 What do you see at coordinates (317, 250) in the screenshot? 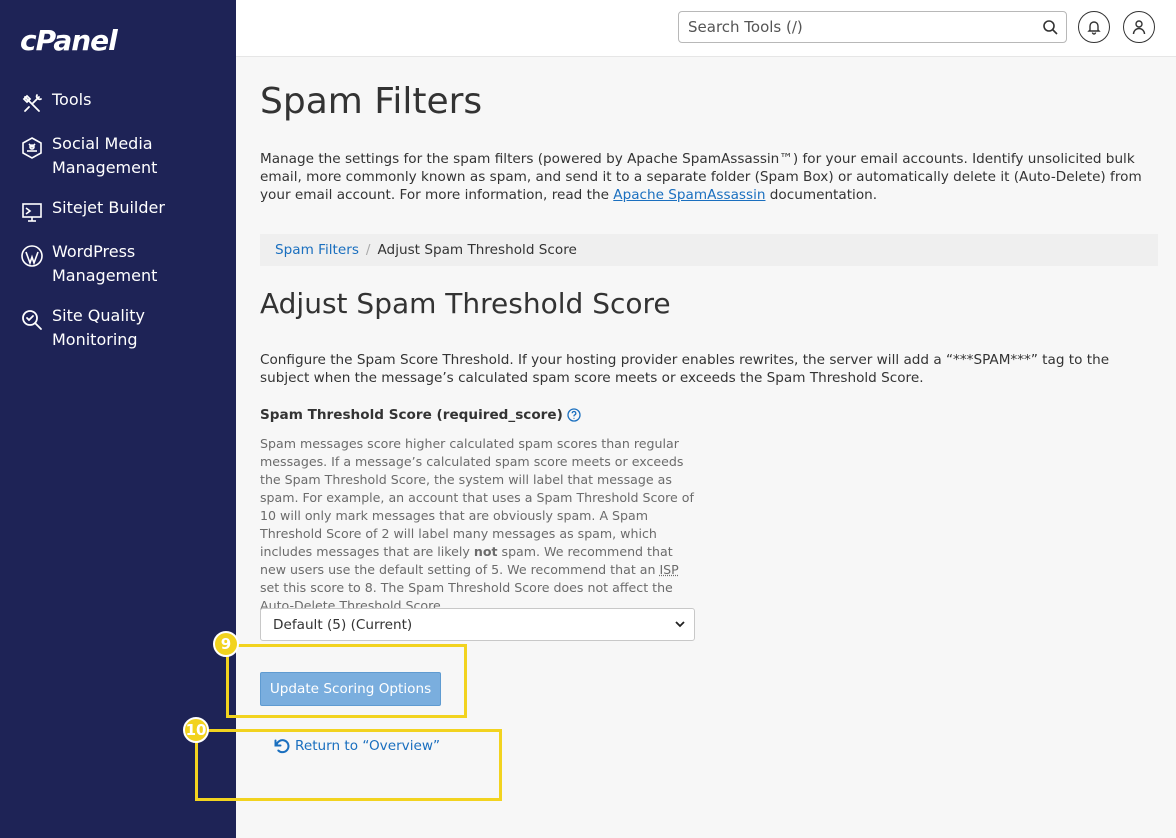
I see `breadcrumb-spam-filters: Spam Filters` at bounding box center [317, 250].